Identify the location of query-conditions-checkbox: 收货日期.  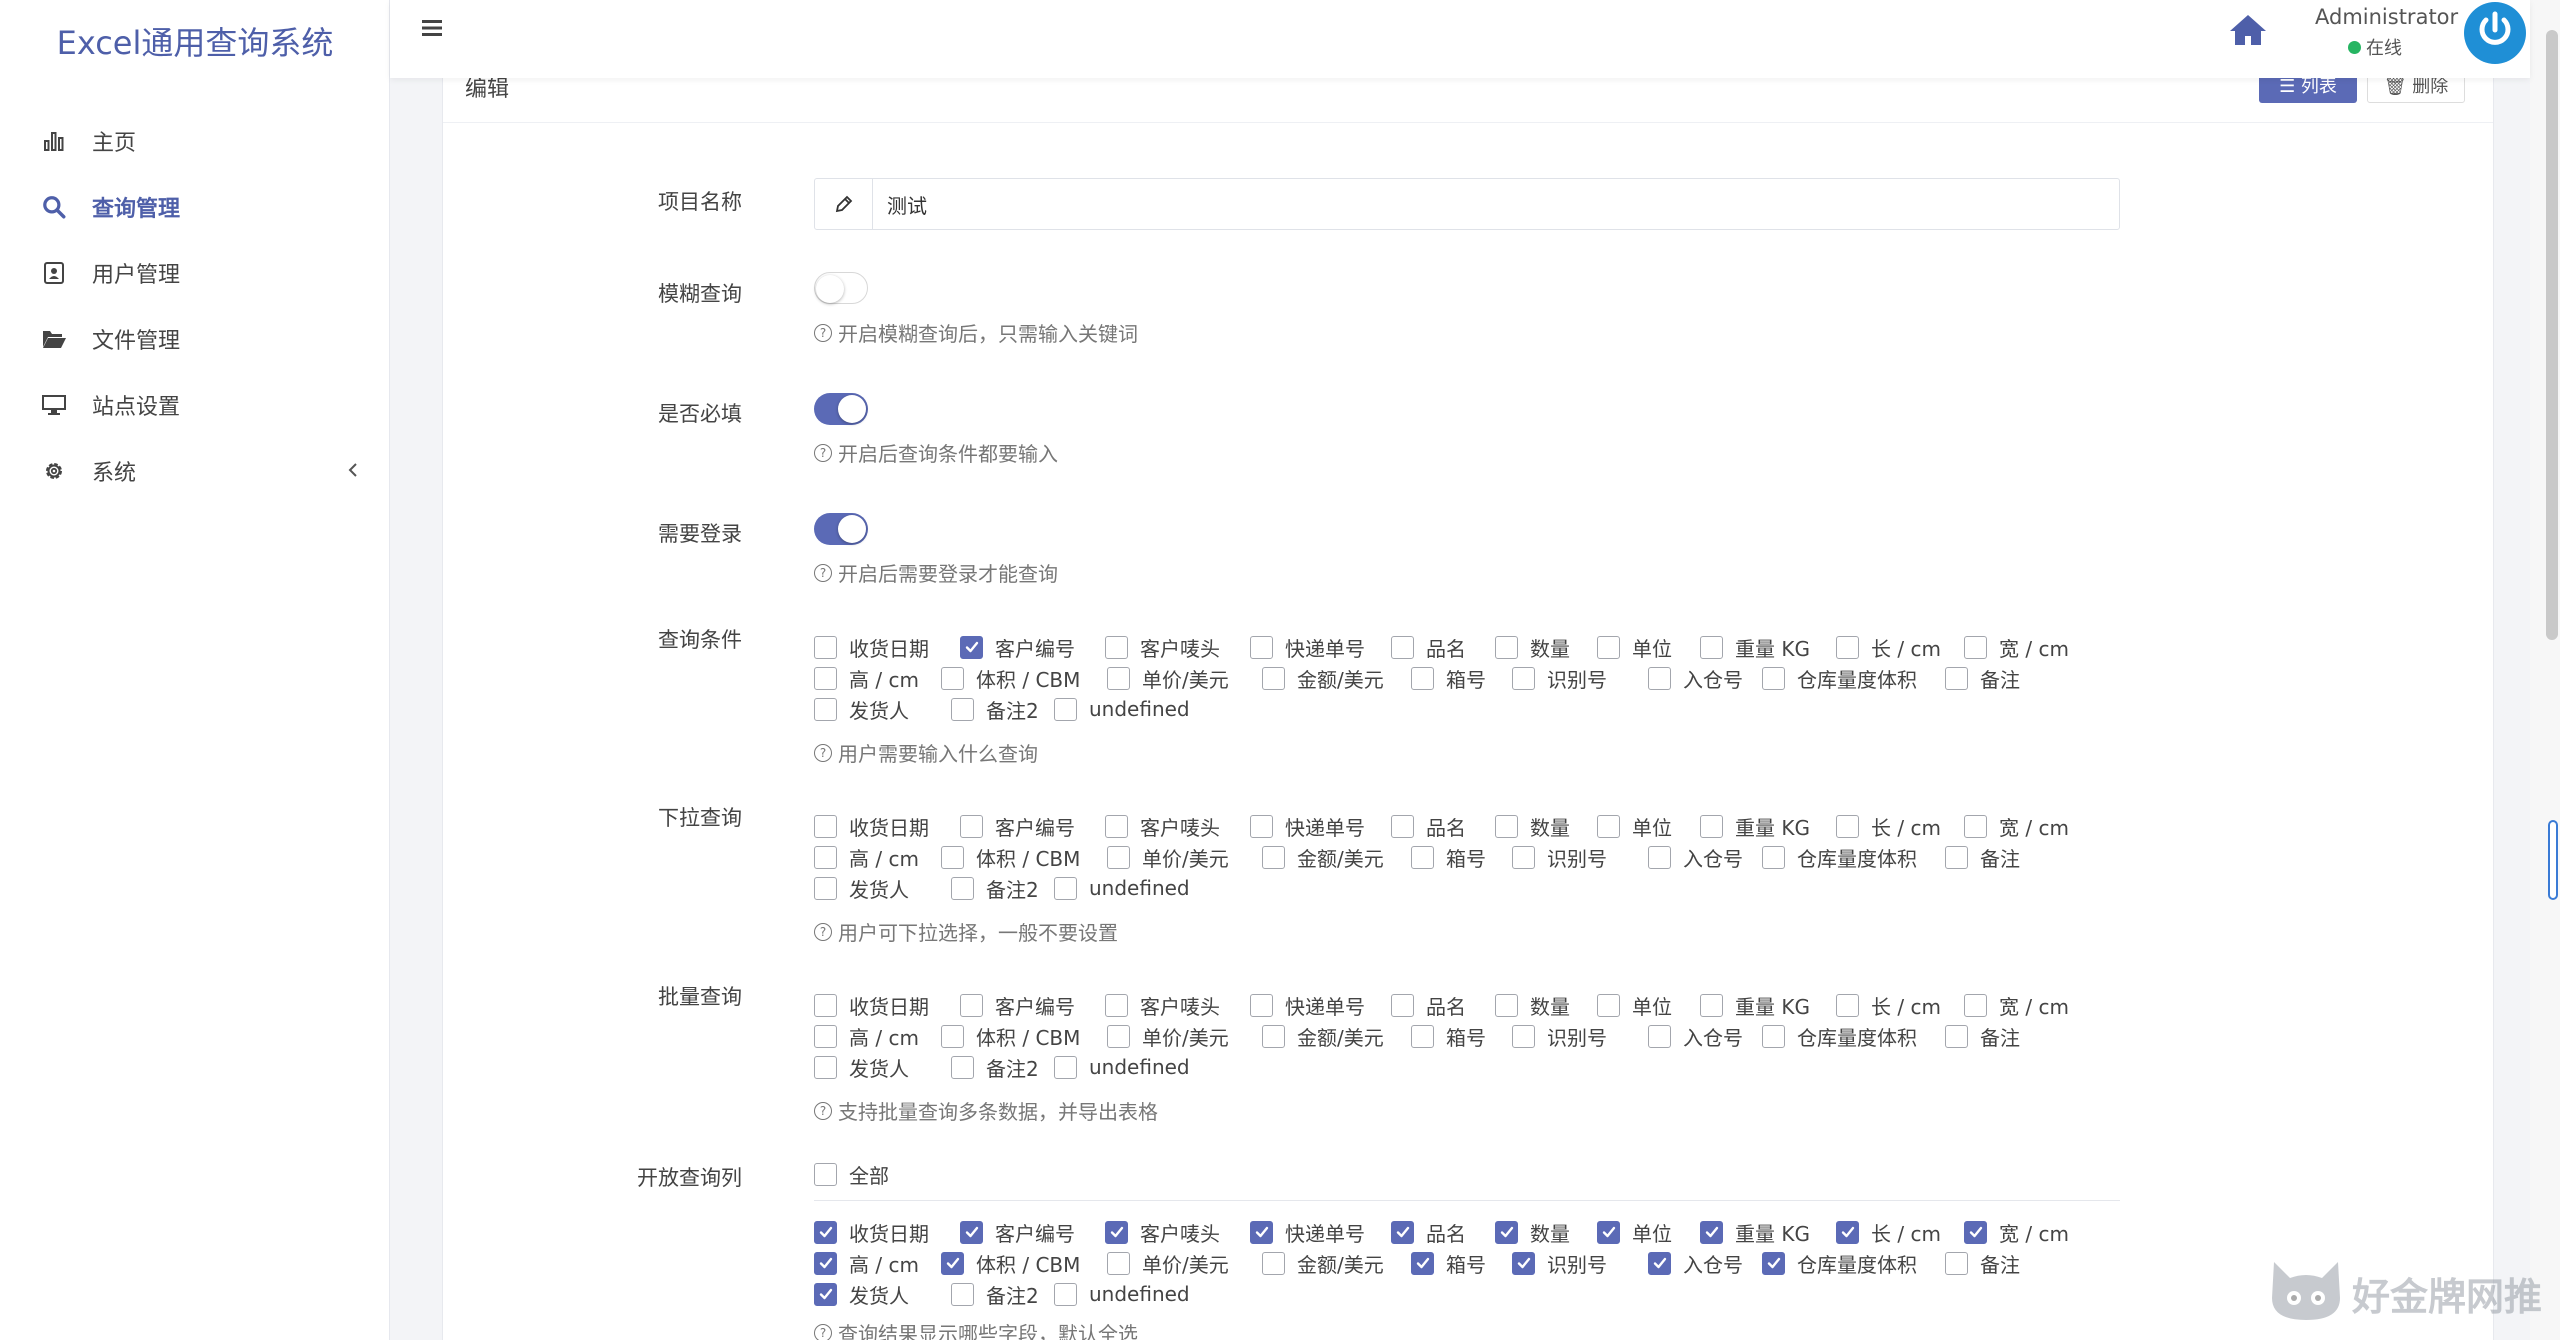
(871, 647).